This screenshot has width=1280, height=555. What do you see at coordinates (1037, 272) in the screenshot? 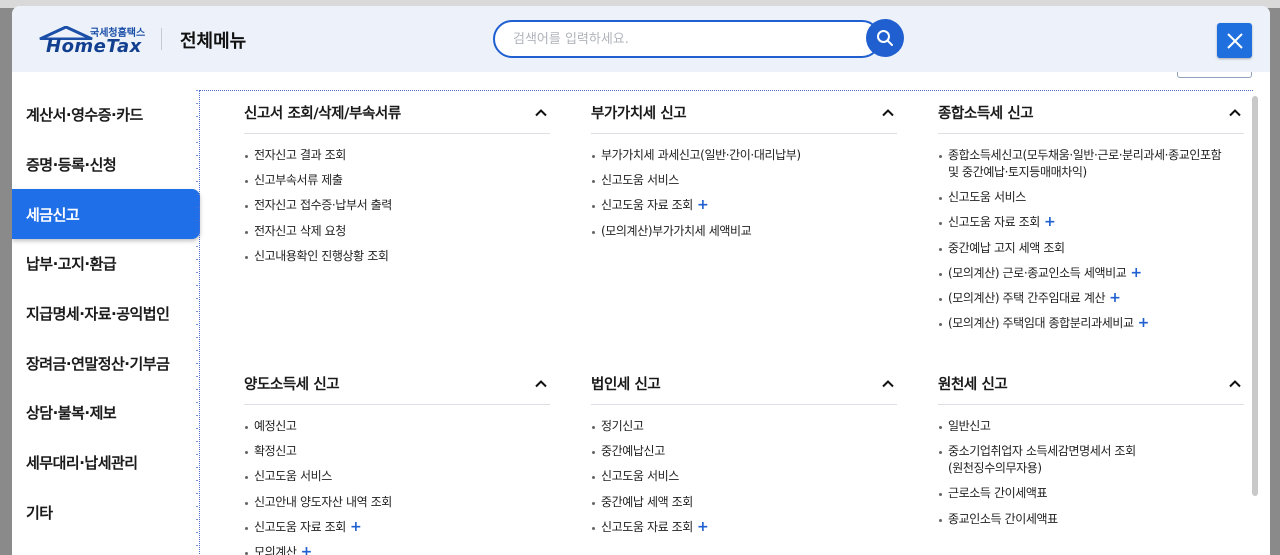
I see `menu-link-label: (모의계산) 근로·종교인소득 세액비교` at bounding box center [1037, 272].